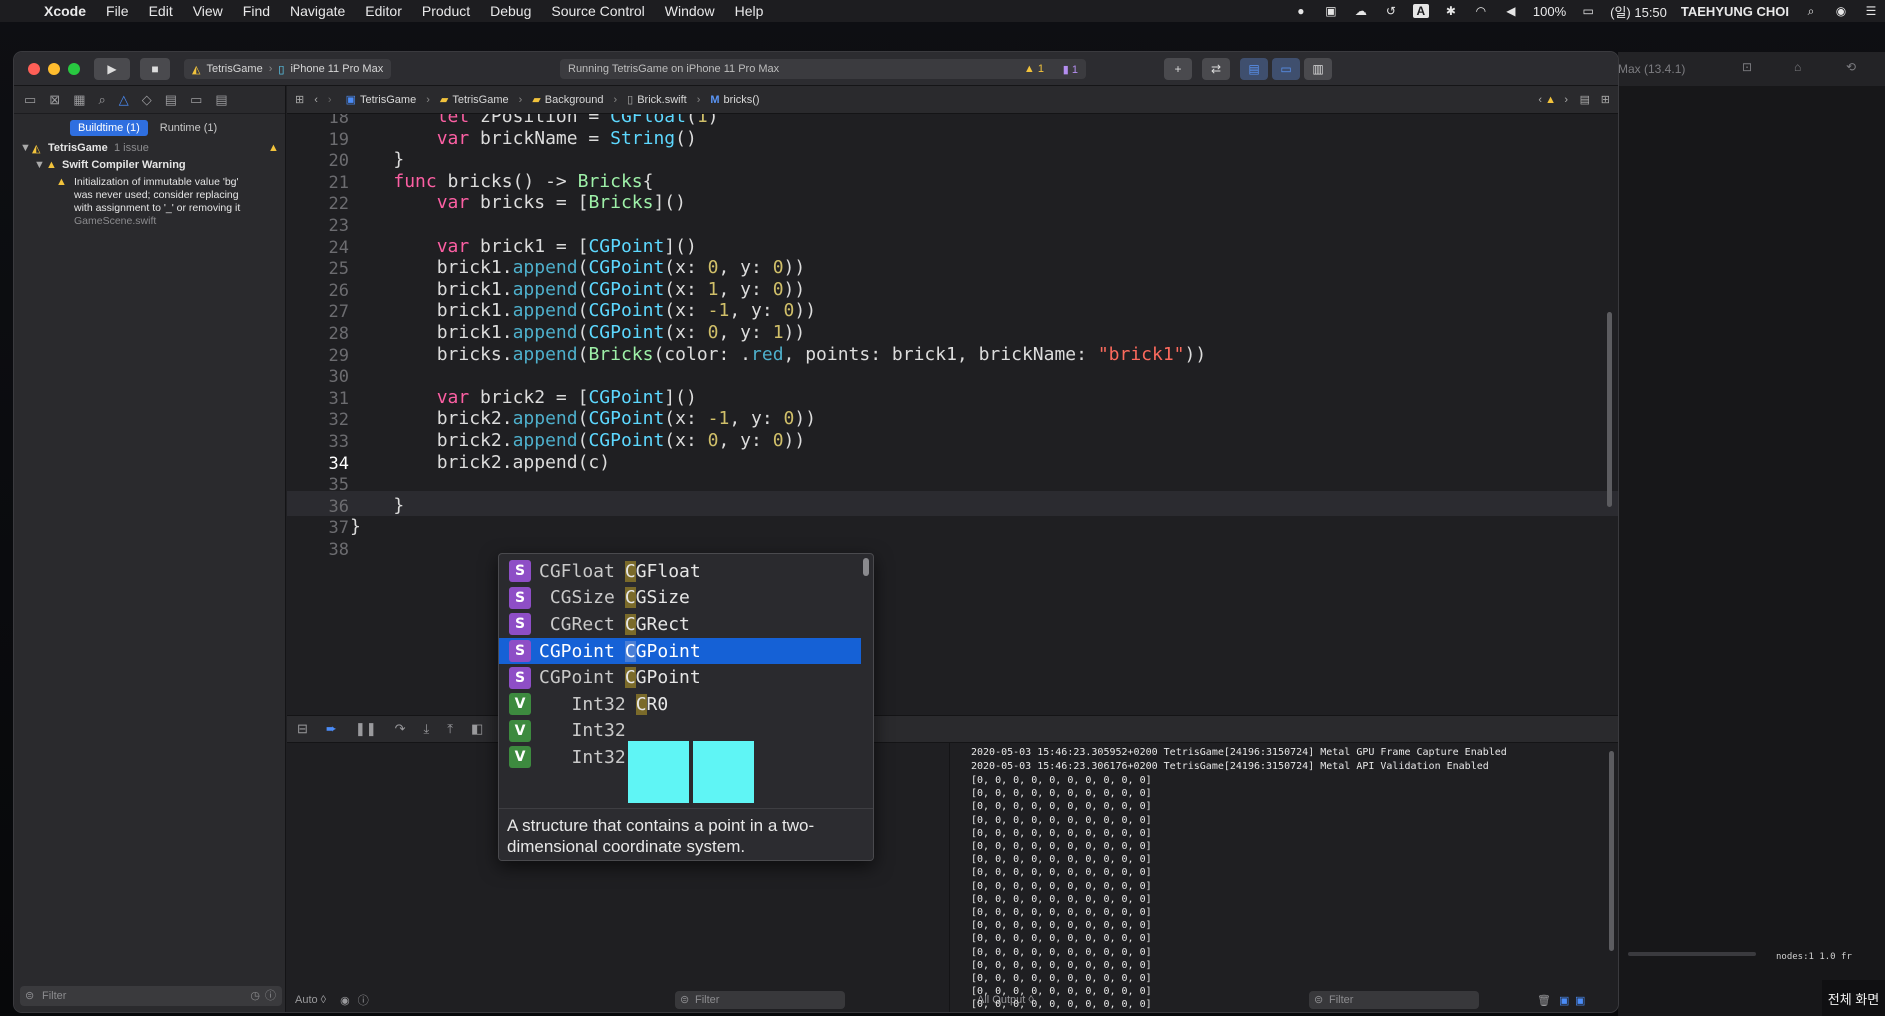  I want to click on test-icon: ◇, so click(147, 100).